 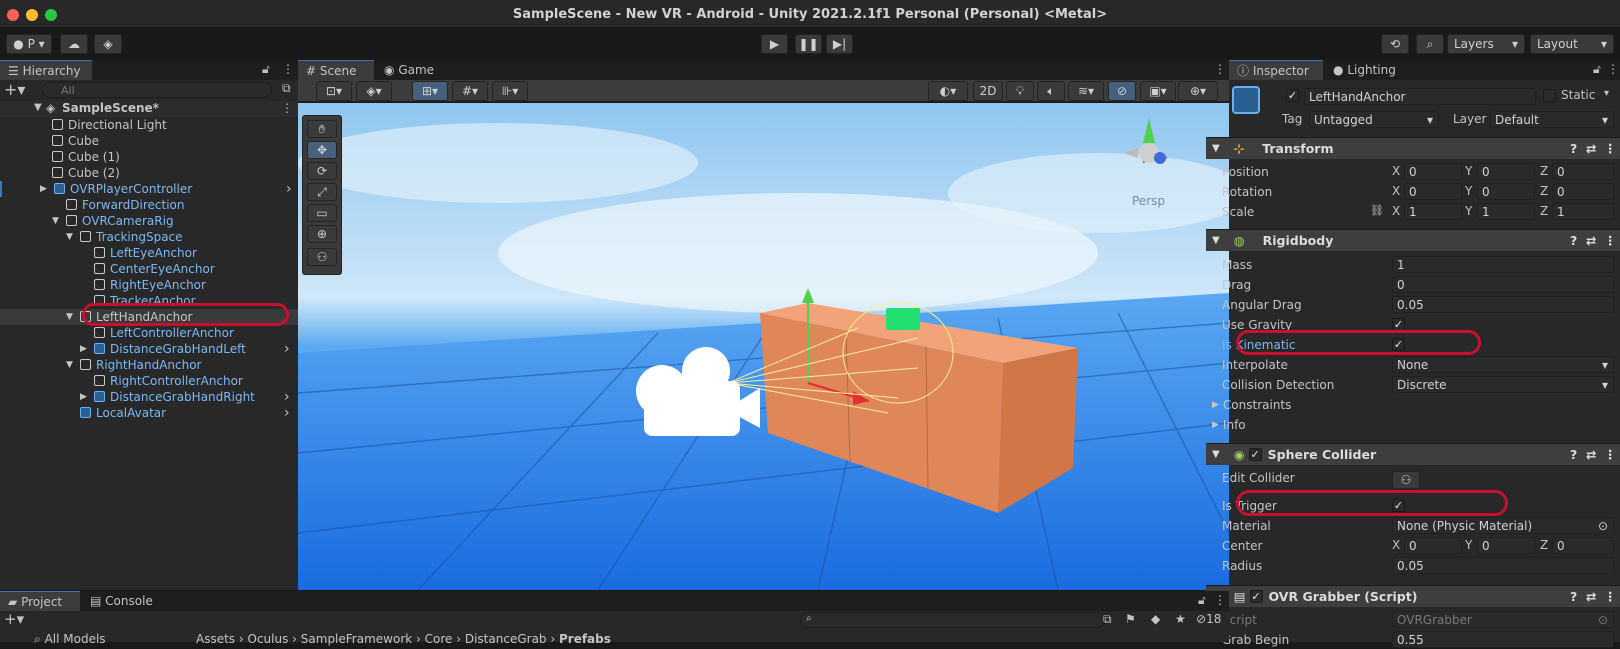 I want to click on sphere-collider-enabled-checkbox: ✓, so click(x=1255, y=454).